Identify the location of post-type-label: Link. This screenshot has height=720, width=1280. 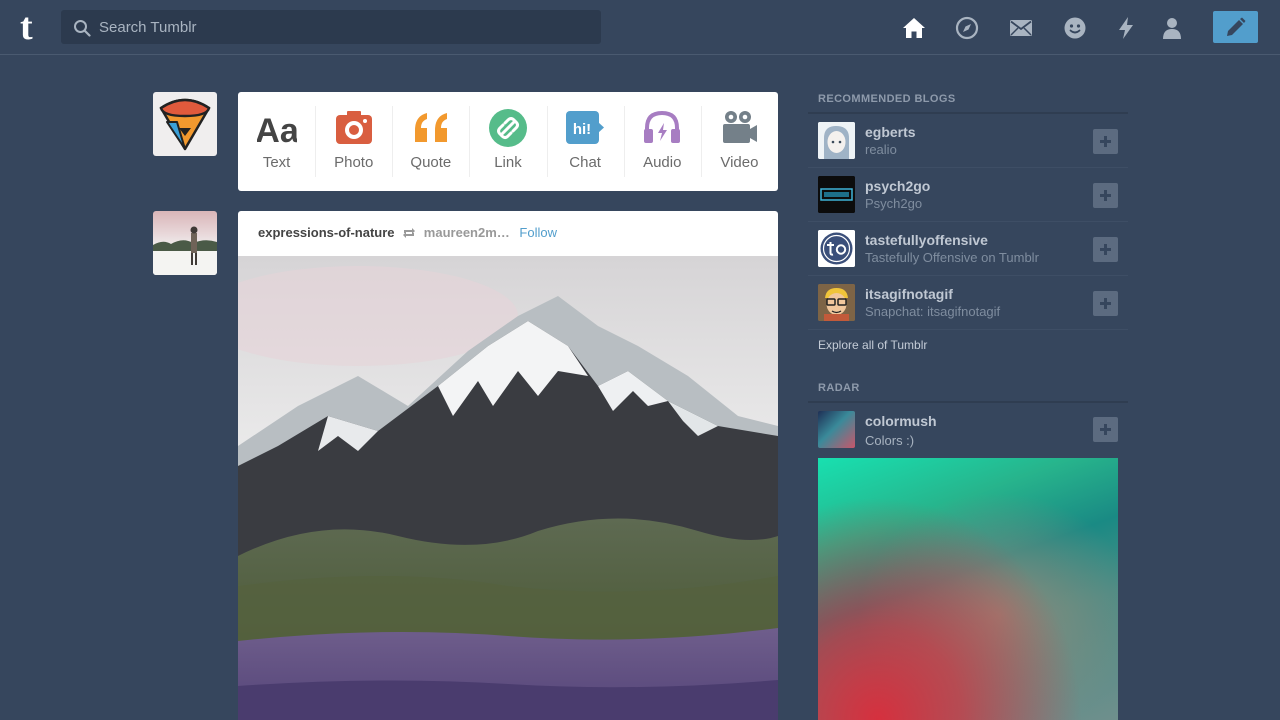
(508, 162).